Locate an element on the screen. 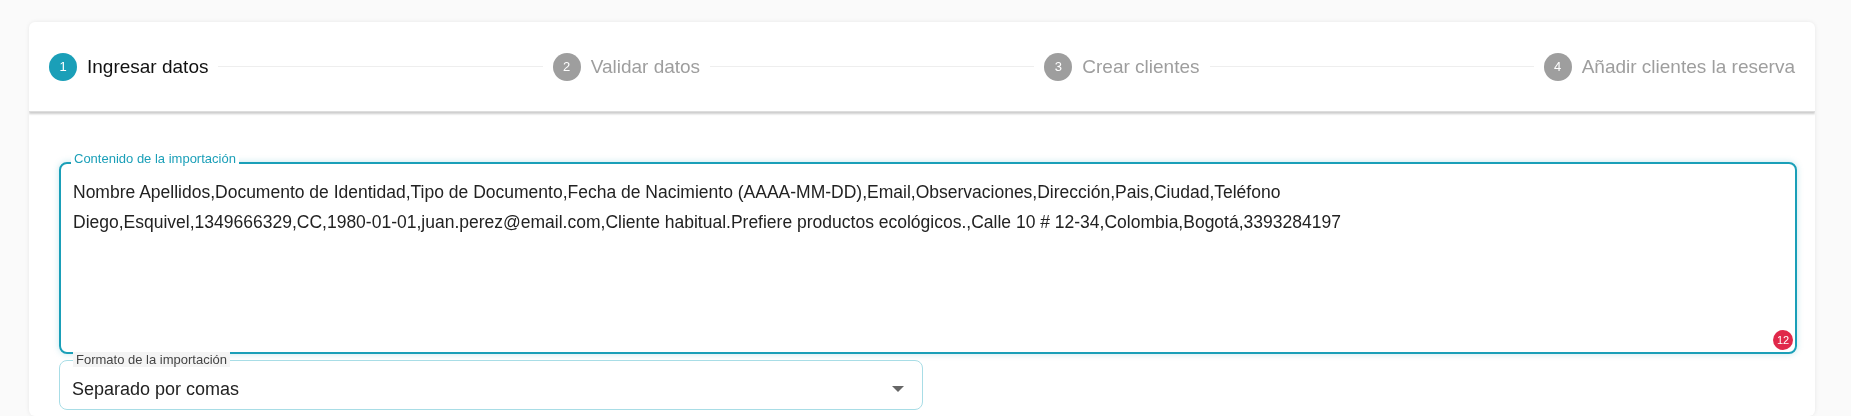 The height and width of the screenshot is (416, 1851). caret-icon is located at coordinates (898, 389).